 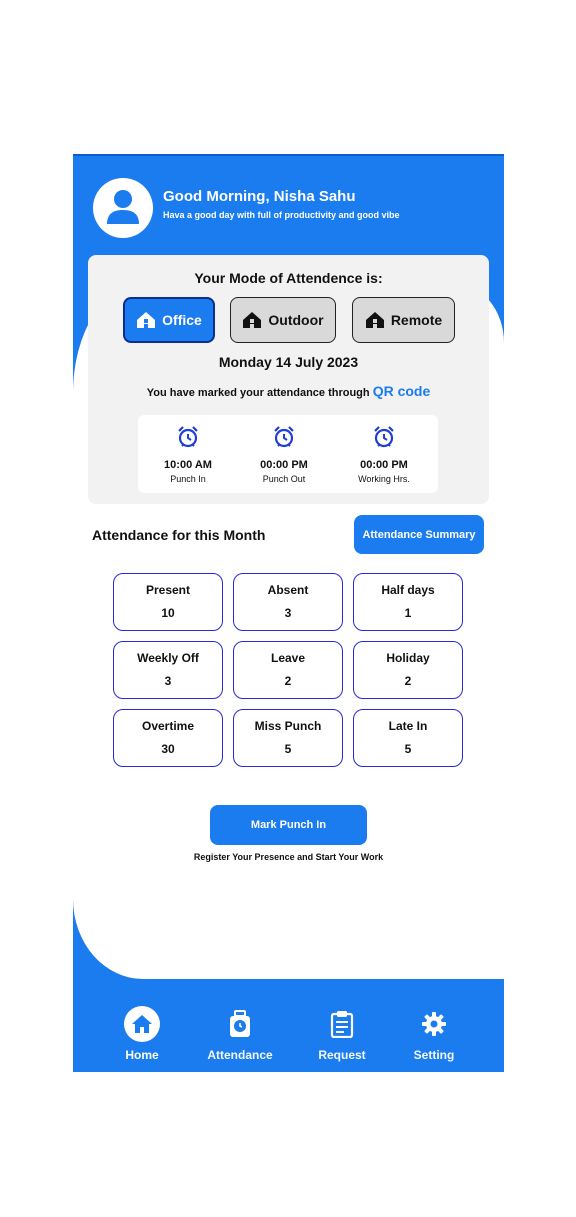 What do you see at coordinates (284, 454) in the screenshot?
I see `punch-out-item: 00:00 PM Punch Out` at bounding box center [284, 454].